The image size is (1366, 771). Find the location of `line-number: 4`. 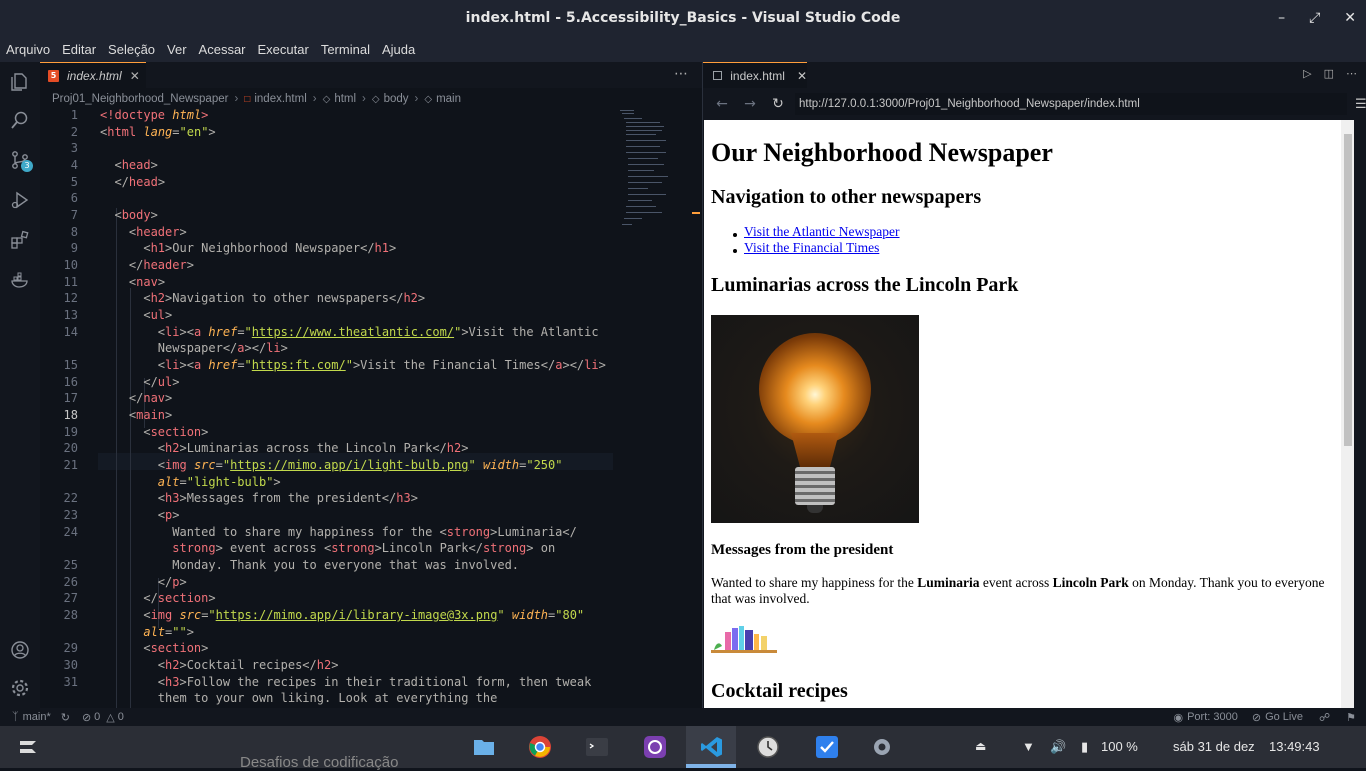

line-number: 4 is located at coordinates (74, 165).